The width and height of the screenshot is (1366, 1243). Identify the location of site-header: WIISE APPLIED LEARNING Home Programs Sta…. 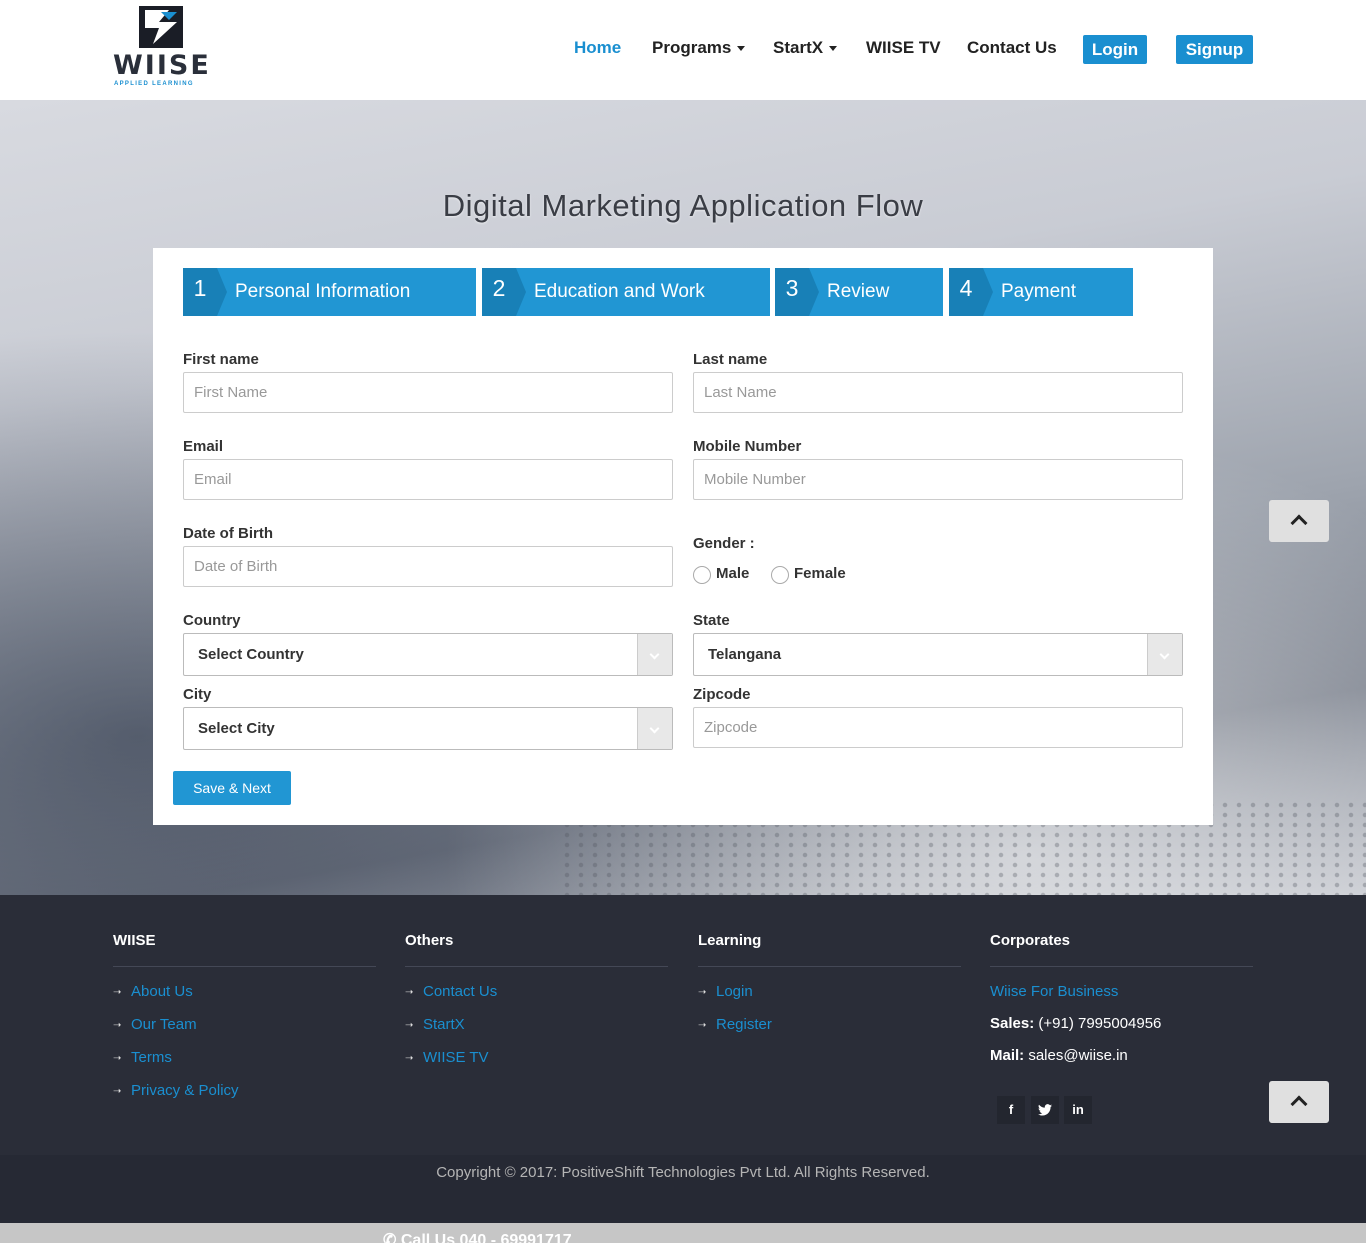
(683, 50).